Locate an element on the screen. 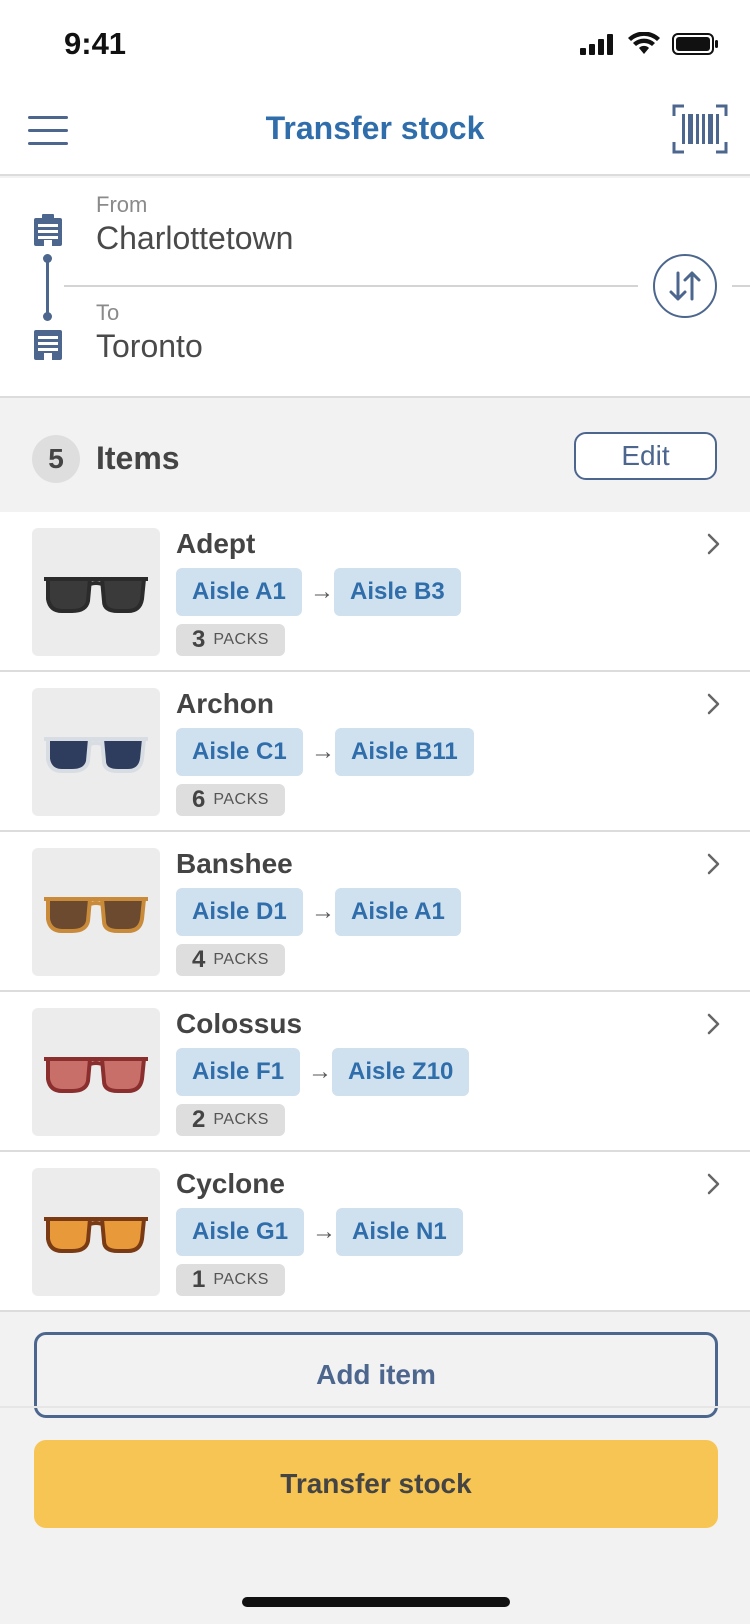  items-count-badge: 5 is located at coordinates (56, 459).